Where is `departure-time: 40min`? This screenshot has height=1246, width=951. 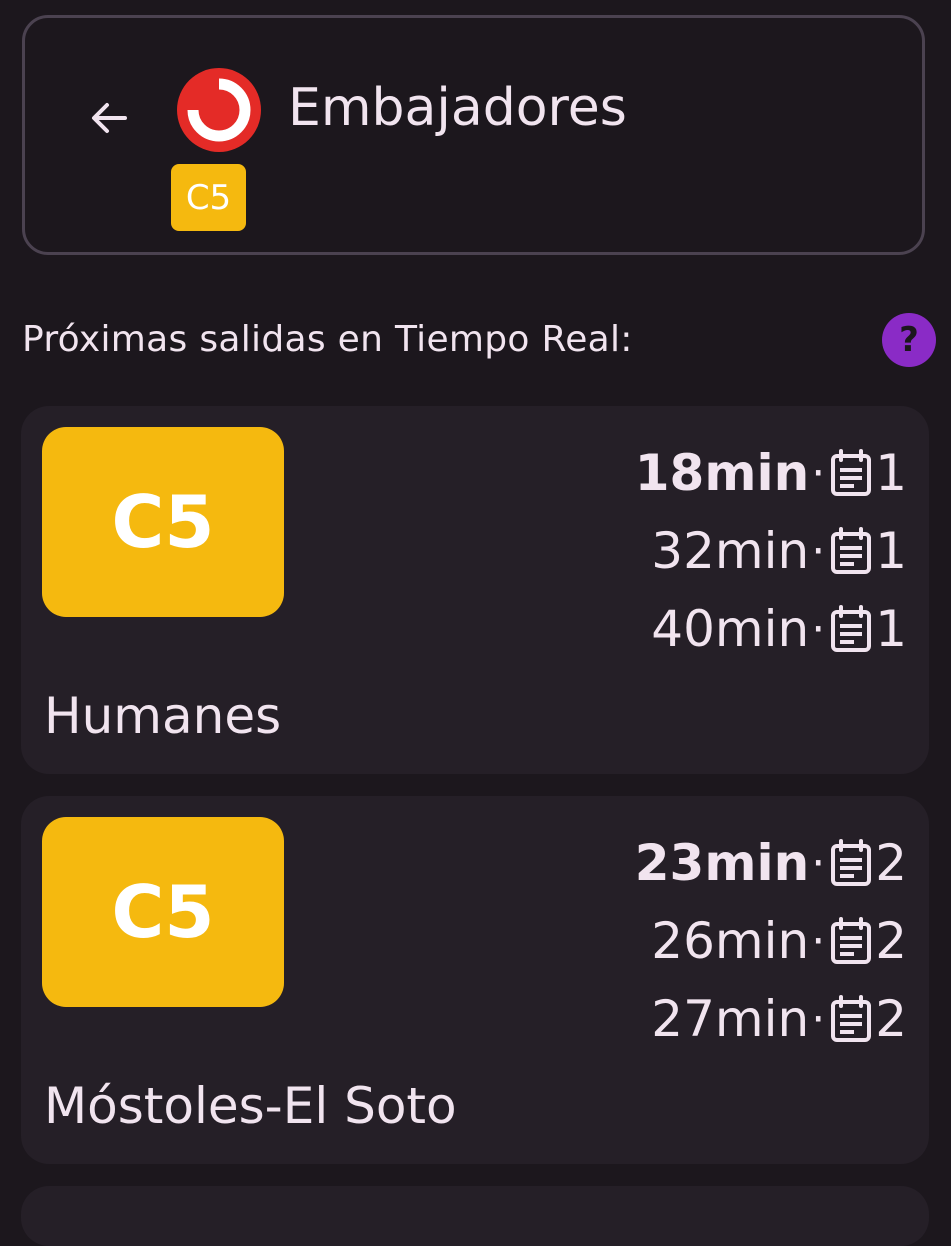
departure-time: 40min is located at coordinates (730, 629).